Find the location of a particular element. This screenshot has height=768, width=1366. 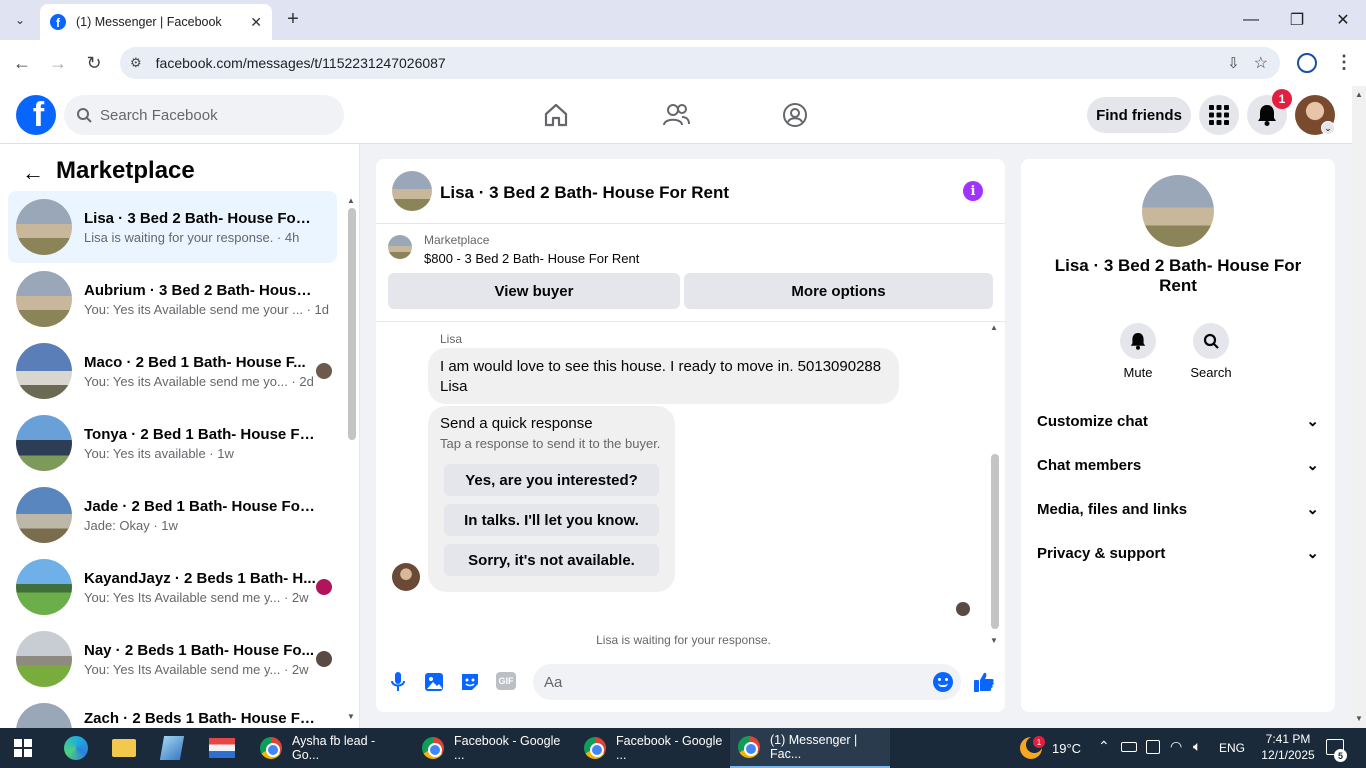

close-window-button: ✕ is located at coordinates (1343, 20).